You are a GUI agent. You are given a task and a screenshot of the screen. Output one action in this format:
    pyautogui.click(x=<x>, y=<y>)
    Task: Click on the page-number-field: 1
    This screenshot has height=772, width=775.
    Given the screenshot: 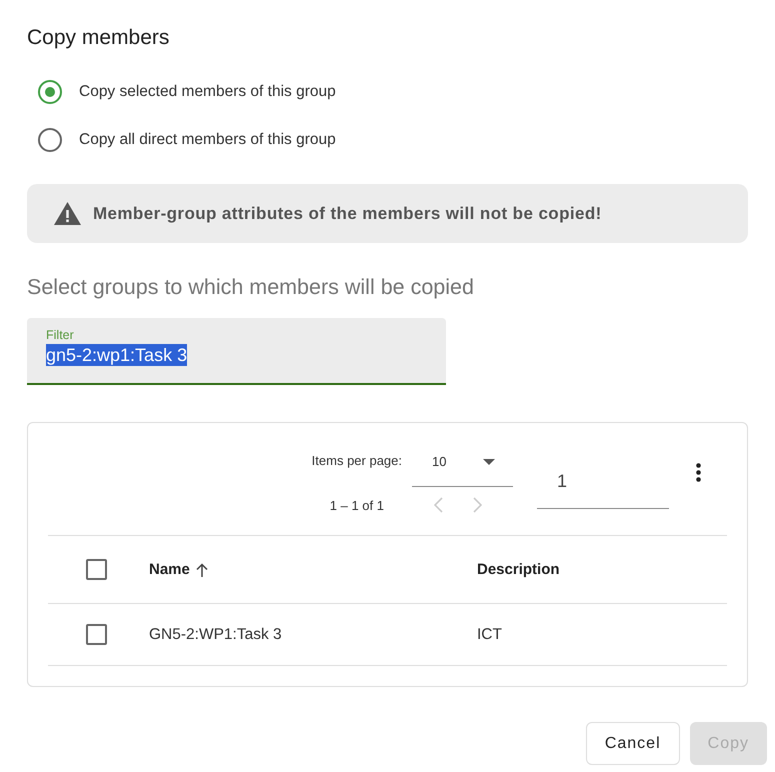 What is the action you would take?
    pyautogui.click(x=603, y=481)
    